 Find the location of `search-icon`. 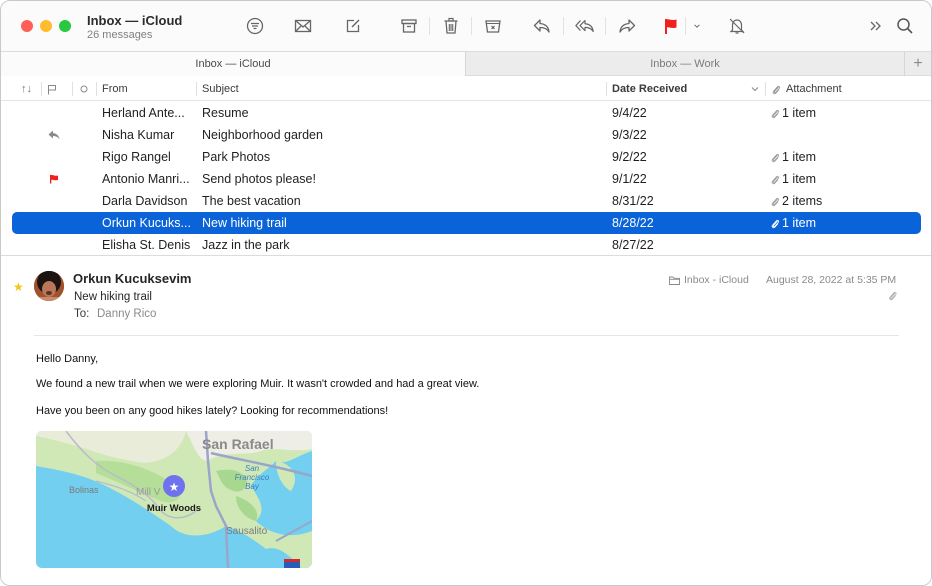

search-icon is located at coordinates (905, 26).